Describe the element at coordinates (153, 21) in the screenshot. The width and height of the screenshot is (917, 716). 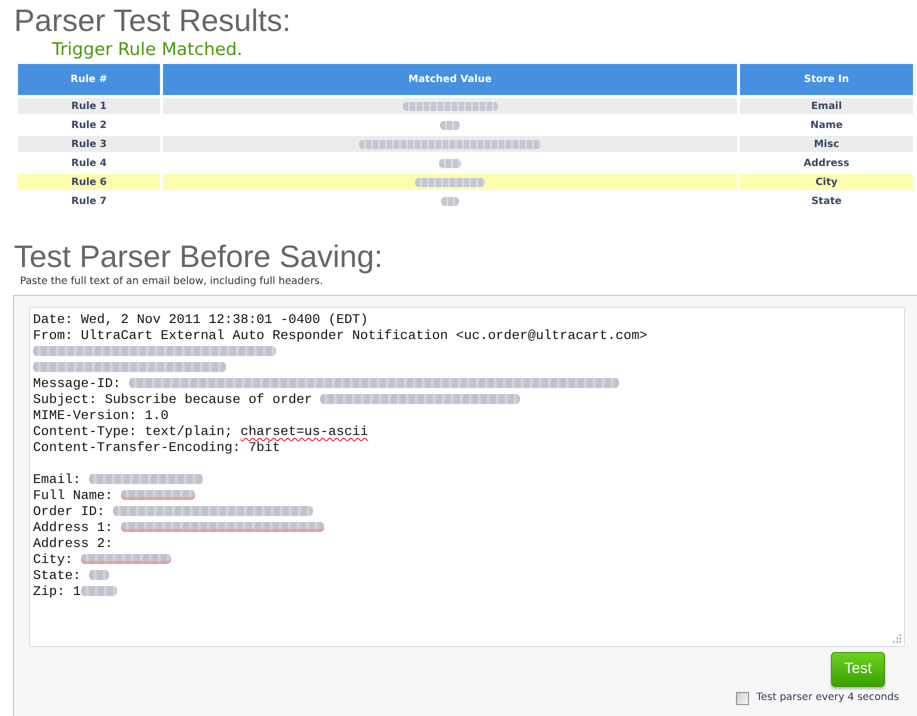
I see `page-title: Parser Test Results:` at that location.